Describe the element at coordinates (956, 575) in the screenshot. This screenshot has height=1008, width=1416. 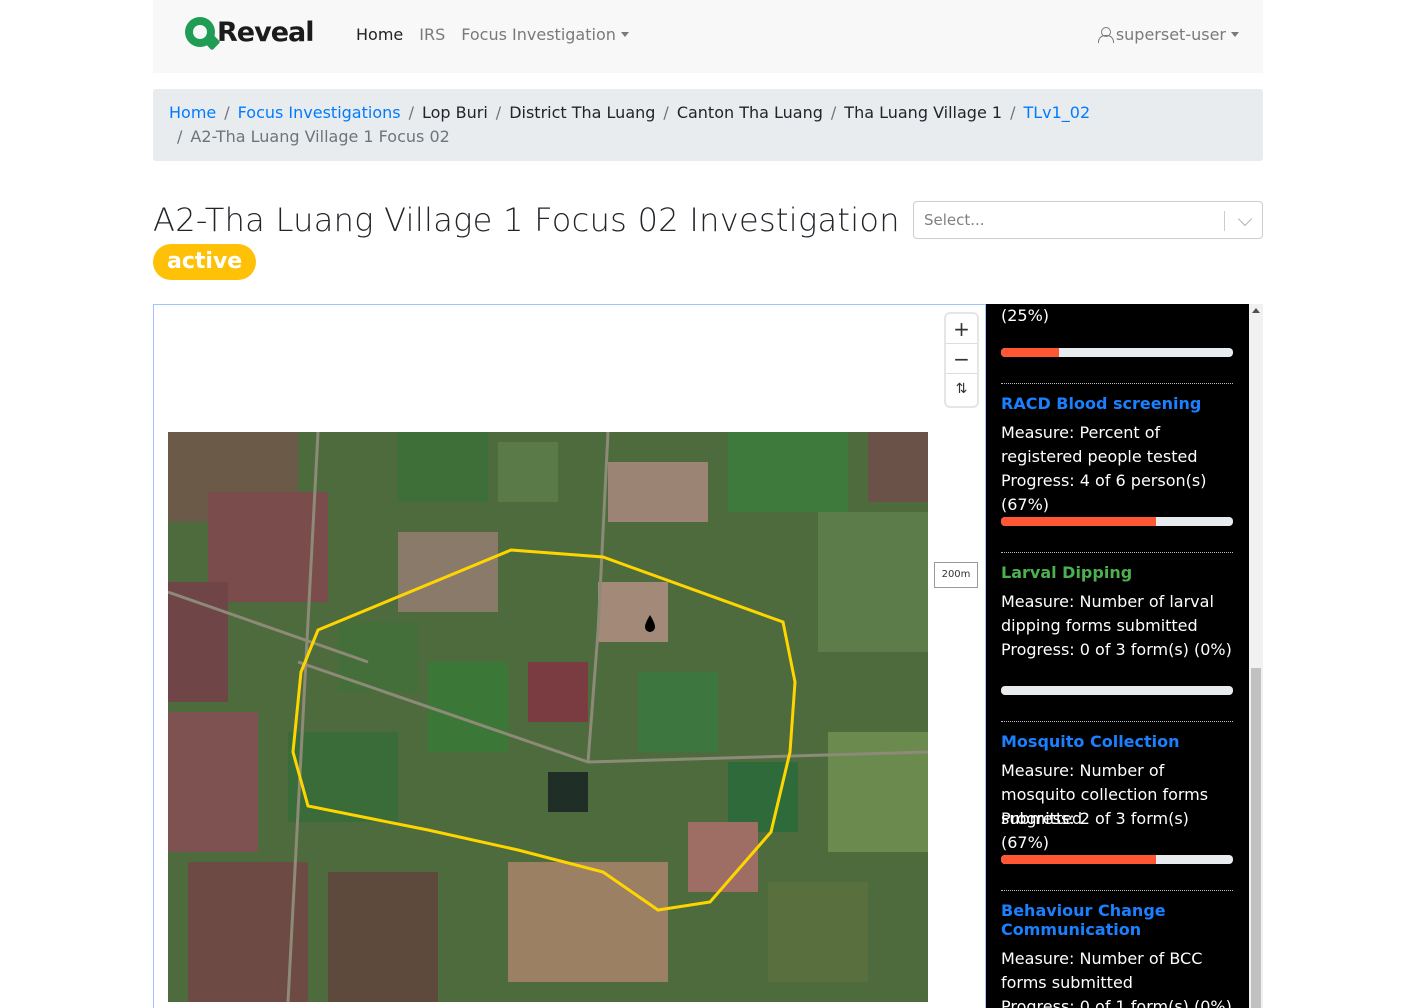
I see `map-scale: 200m` at that location.